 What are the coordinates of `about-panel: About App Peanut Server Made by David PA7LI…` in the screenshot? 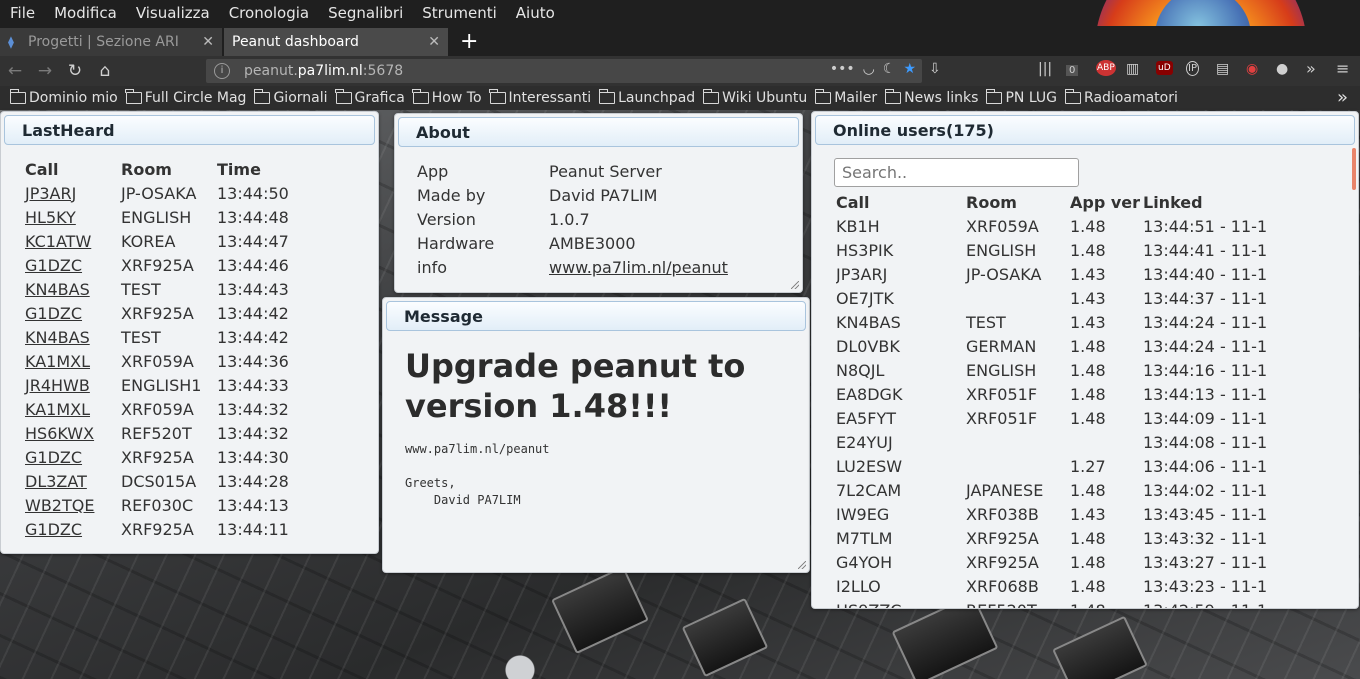 It's located at (598, 203).